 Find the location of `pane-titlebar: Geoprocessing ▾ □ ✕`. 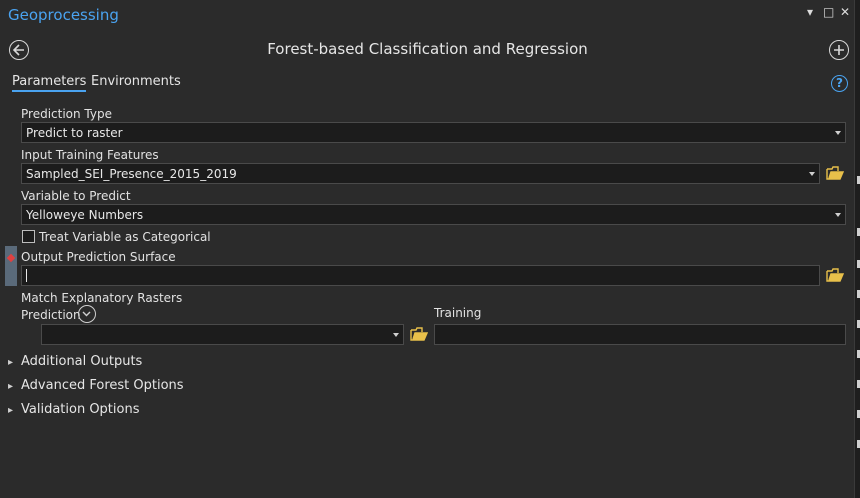

pane-titlebar: Geoprocessing ▾ □ ✕ is located at coordinates (427, 16).